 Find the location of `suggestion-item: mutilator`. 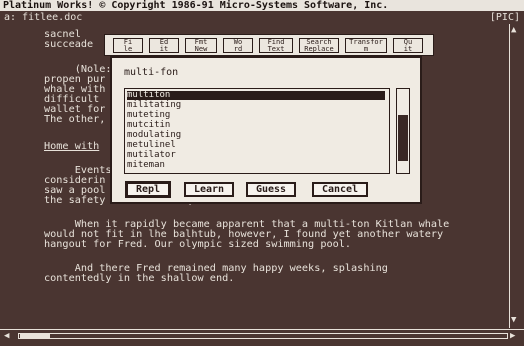

suggestion-item: mutilator is located at coordinates (256, 155).